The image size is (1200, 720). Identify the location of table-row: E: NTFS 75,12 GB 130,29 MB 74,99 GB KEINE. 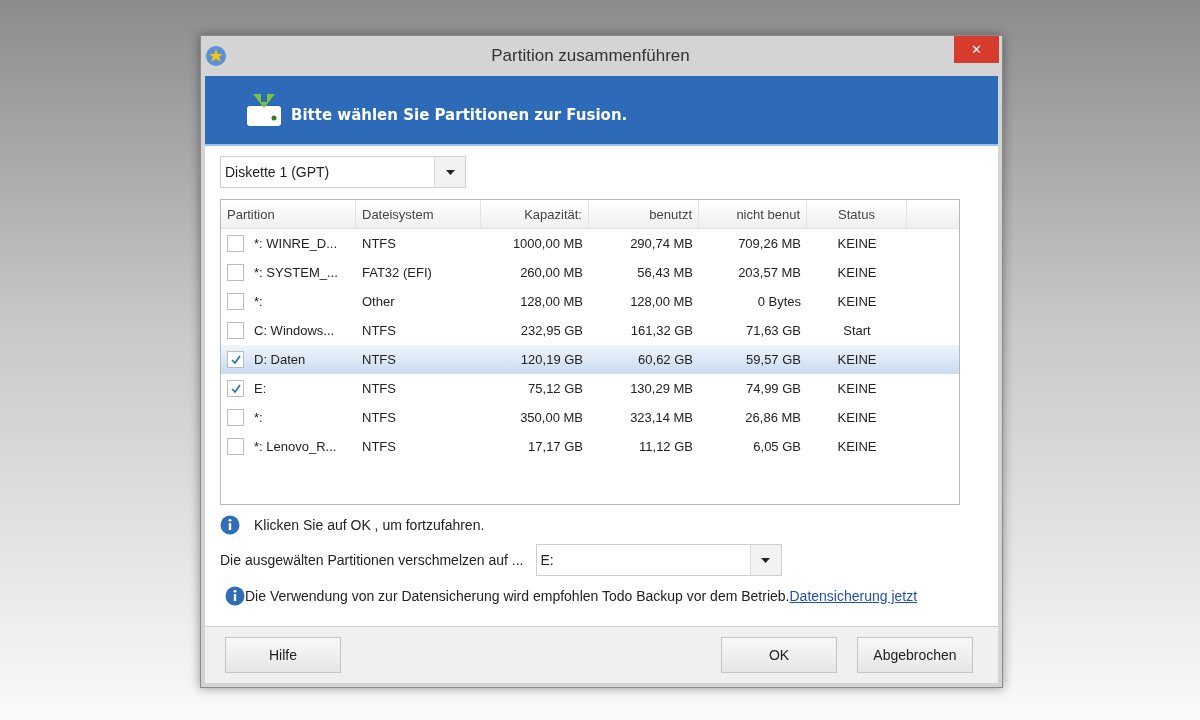
(590, 388).